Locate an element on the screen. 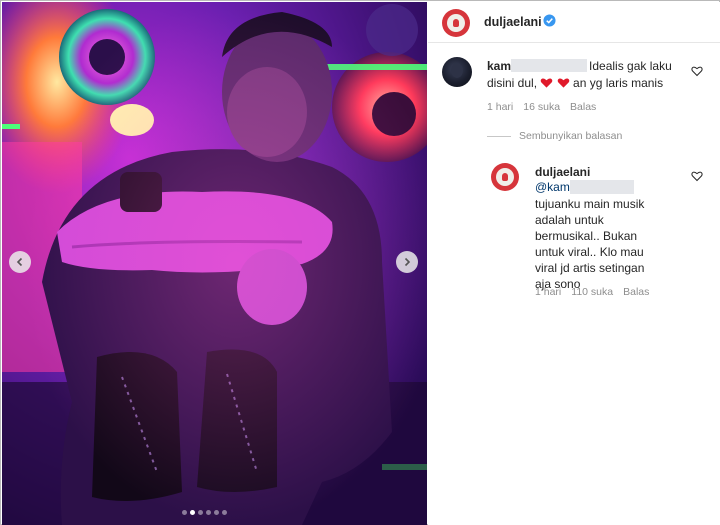 Image resolution: width=720 pixels, height=525 pixels. author-avatar is located at coordinates (456, 23).